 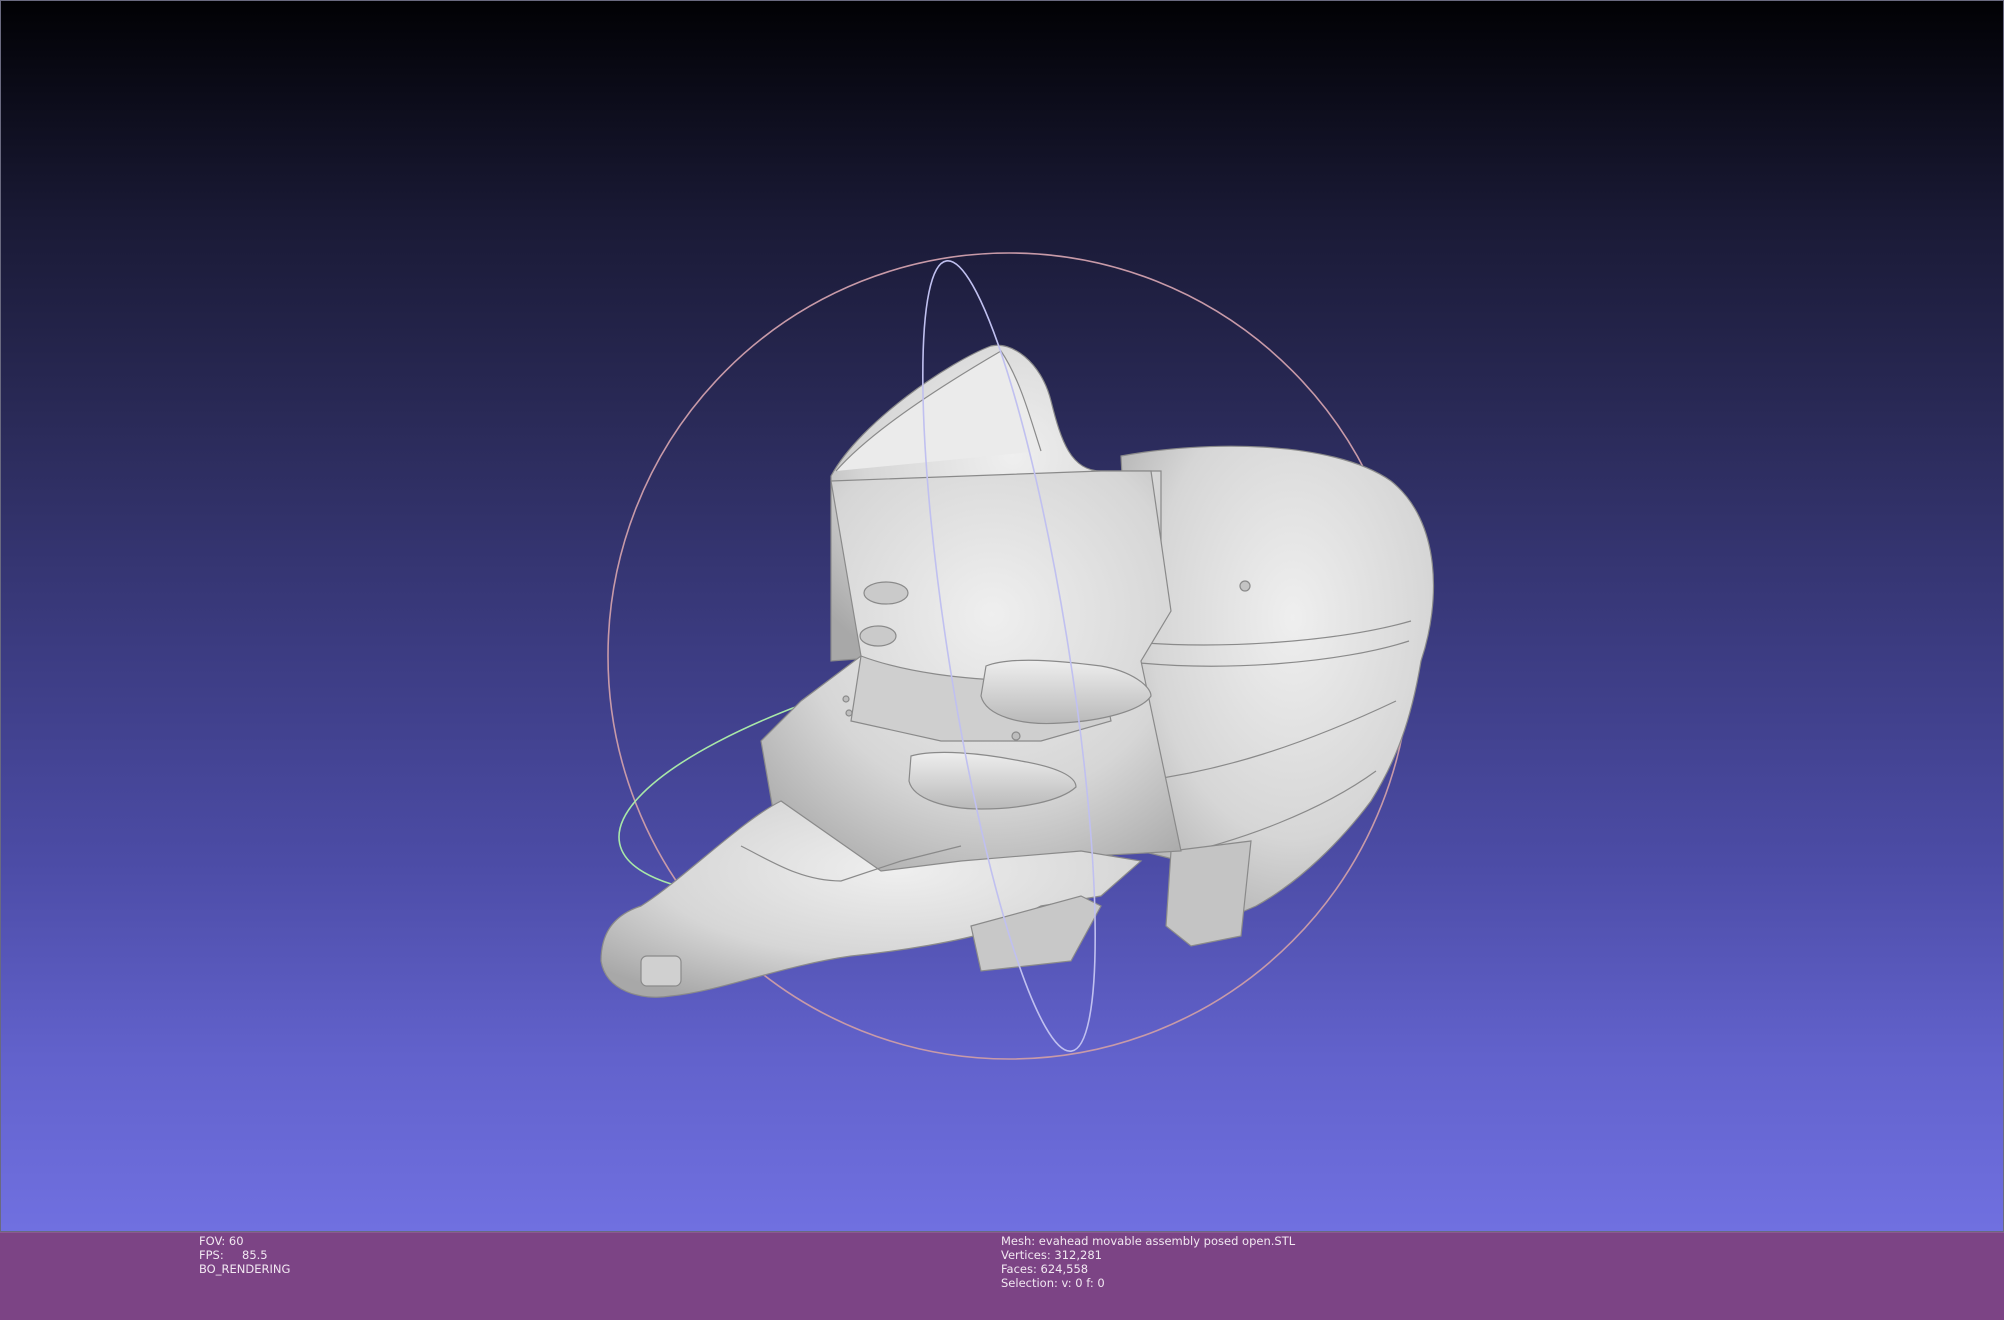 I want to click on render-mode-label: BO_RENDERING, so click(x=245, y=1269).